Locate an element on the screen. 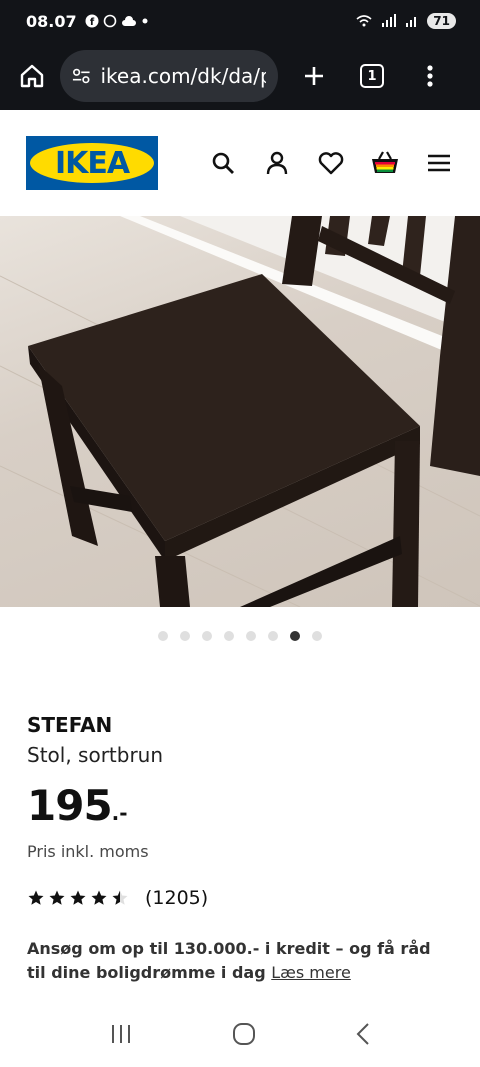 The width and height of the screenshot is (480, 1067). plus-icon is located at coordinates (314, 76).